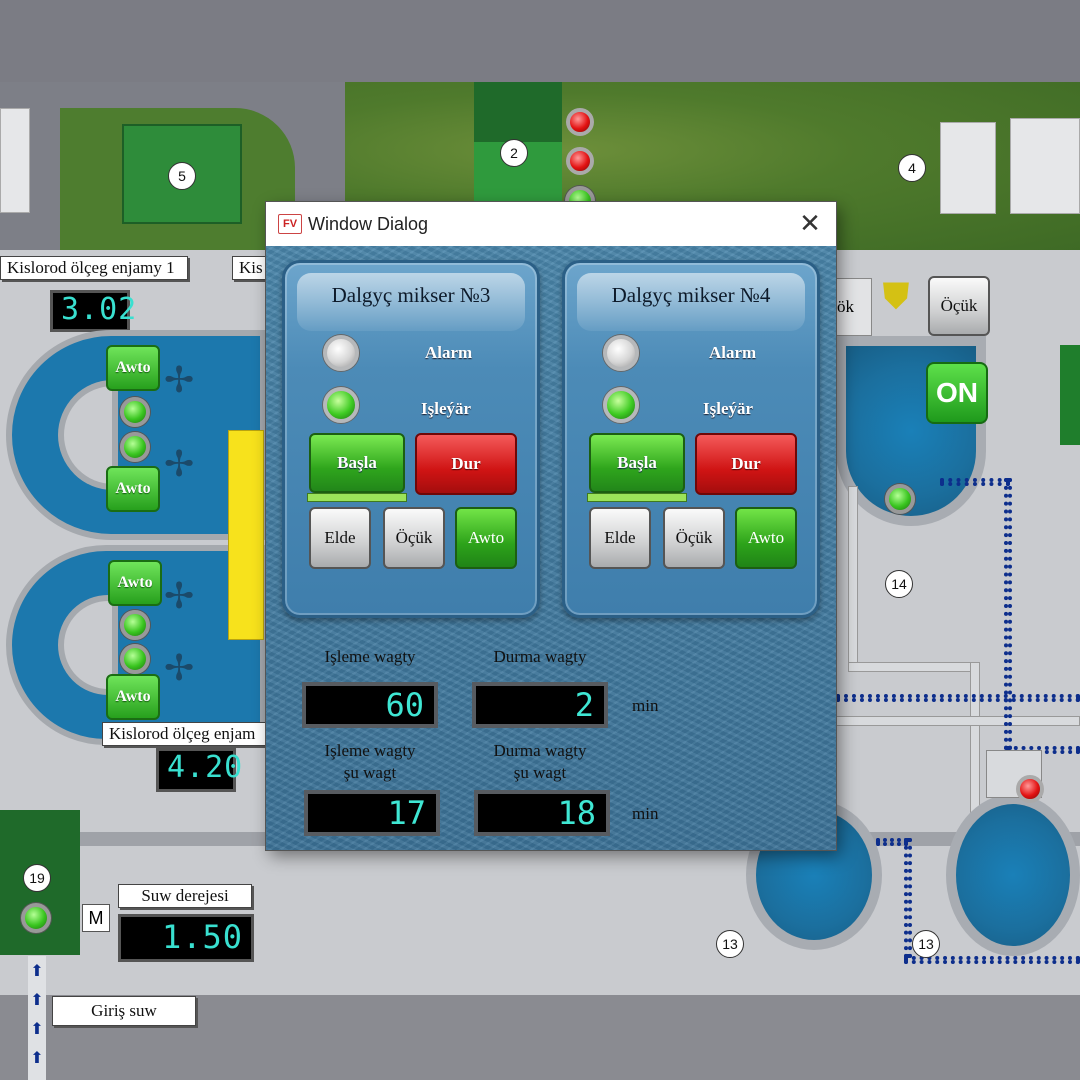 The height and width of the screenshot is (1080, 1080). I want to click on mixer-2-status-lamp, so click(135, 447).